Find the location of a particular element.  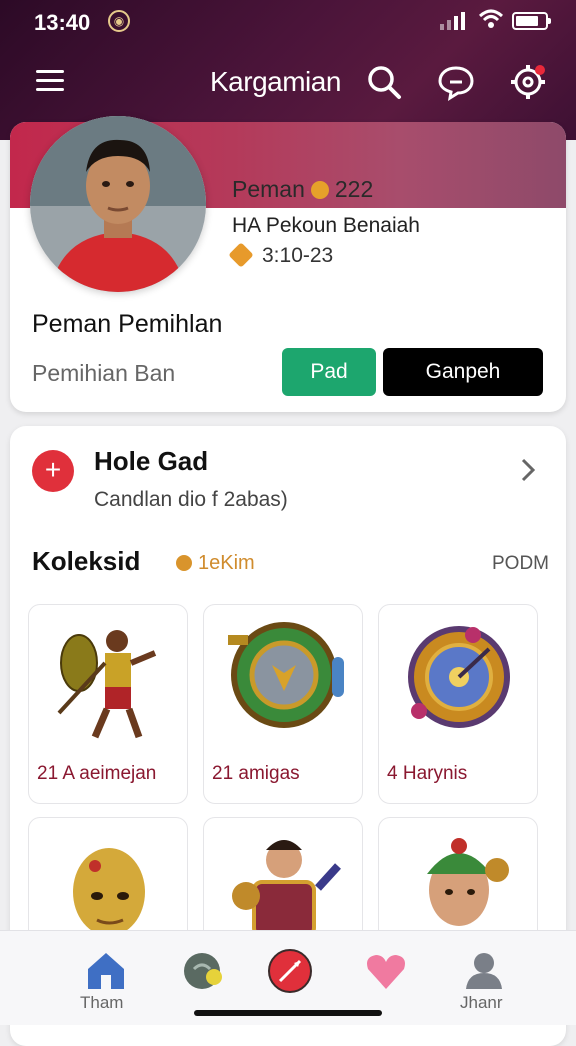

coin-count: 222 is located at coordinates (354, 189).